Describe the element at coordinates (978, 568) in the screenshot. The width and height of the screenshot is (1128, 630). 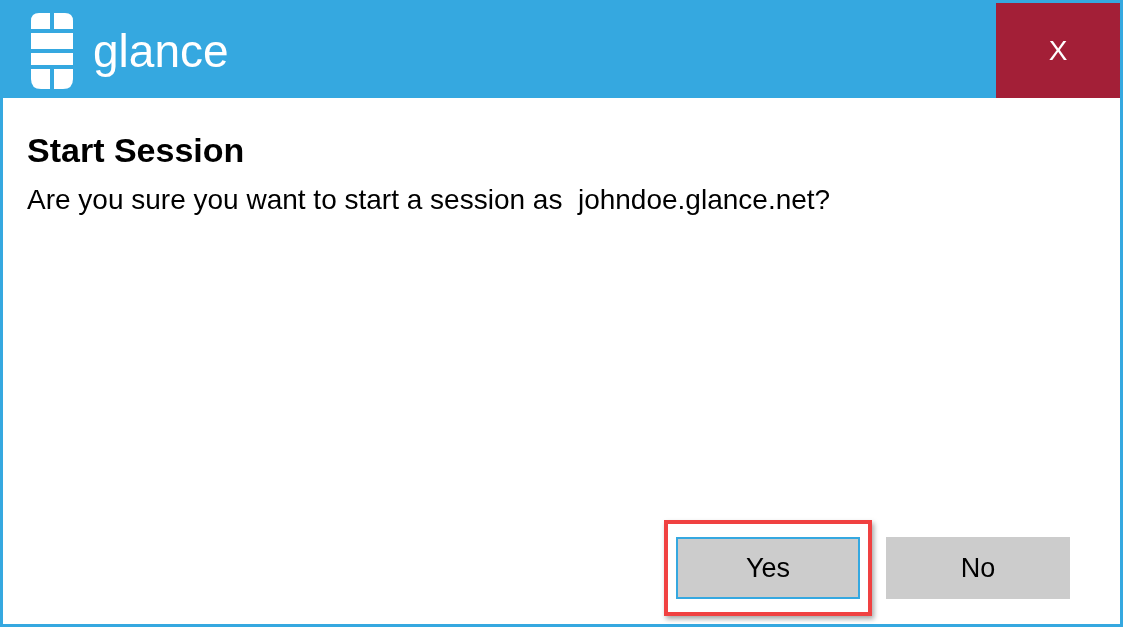
I see `cancel-button: No` at that location.